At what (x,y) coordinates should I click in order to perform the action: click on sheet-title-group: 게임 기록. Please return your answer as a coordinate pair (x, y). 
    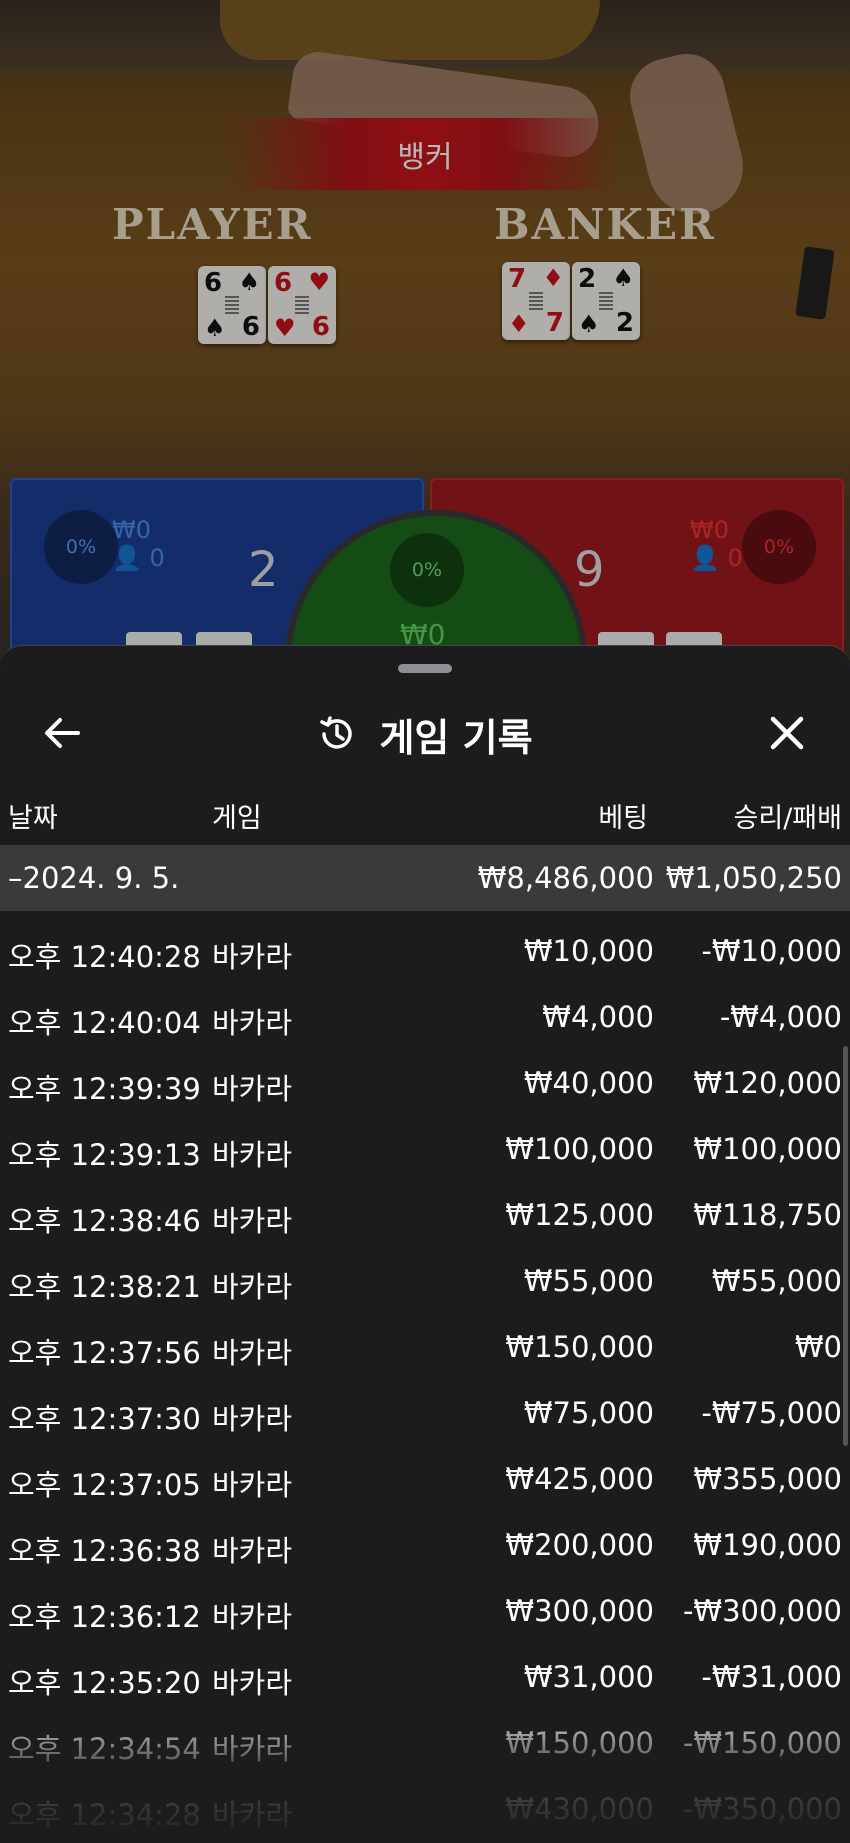
    Looking at the image, I should click on (425, 734).